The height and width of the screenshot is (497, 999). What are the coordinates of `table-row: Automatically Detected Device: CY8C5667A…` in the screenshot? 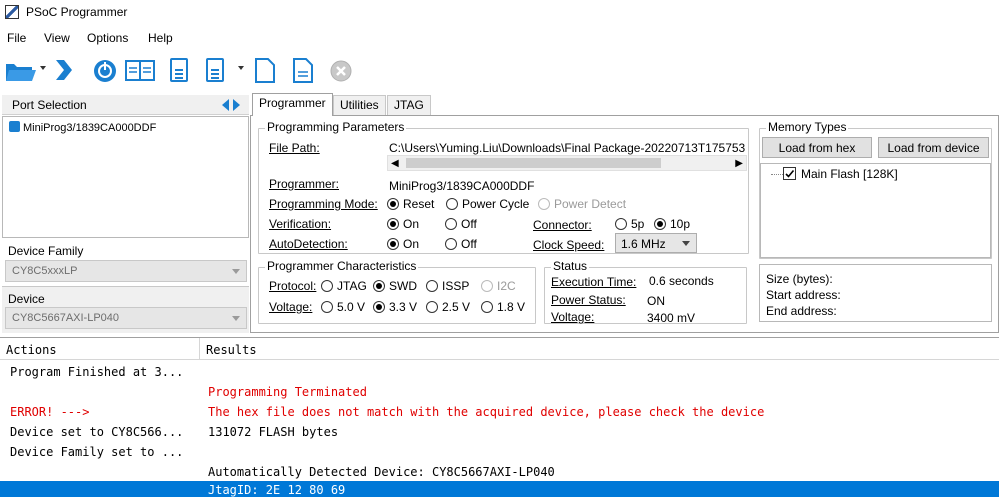 It's located at (499, 472).